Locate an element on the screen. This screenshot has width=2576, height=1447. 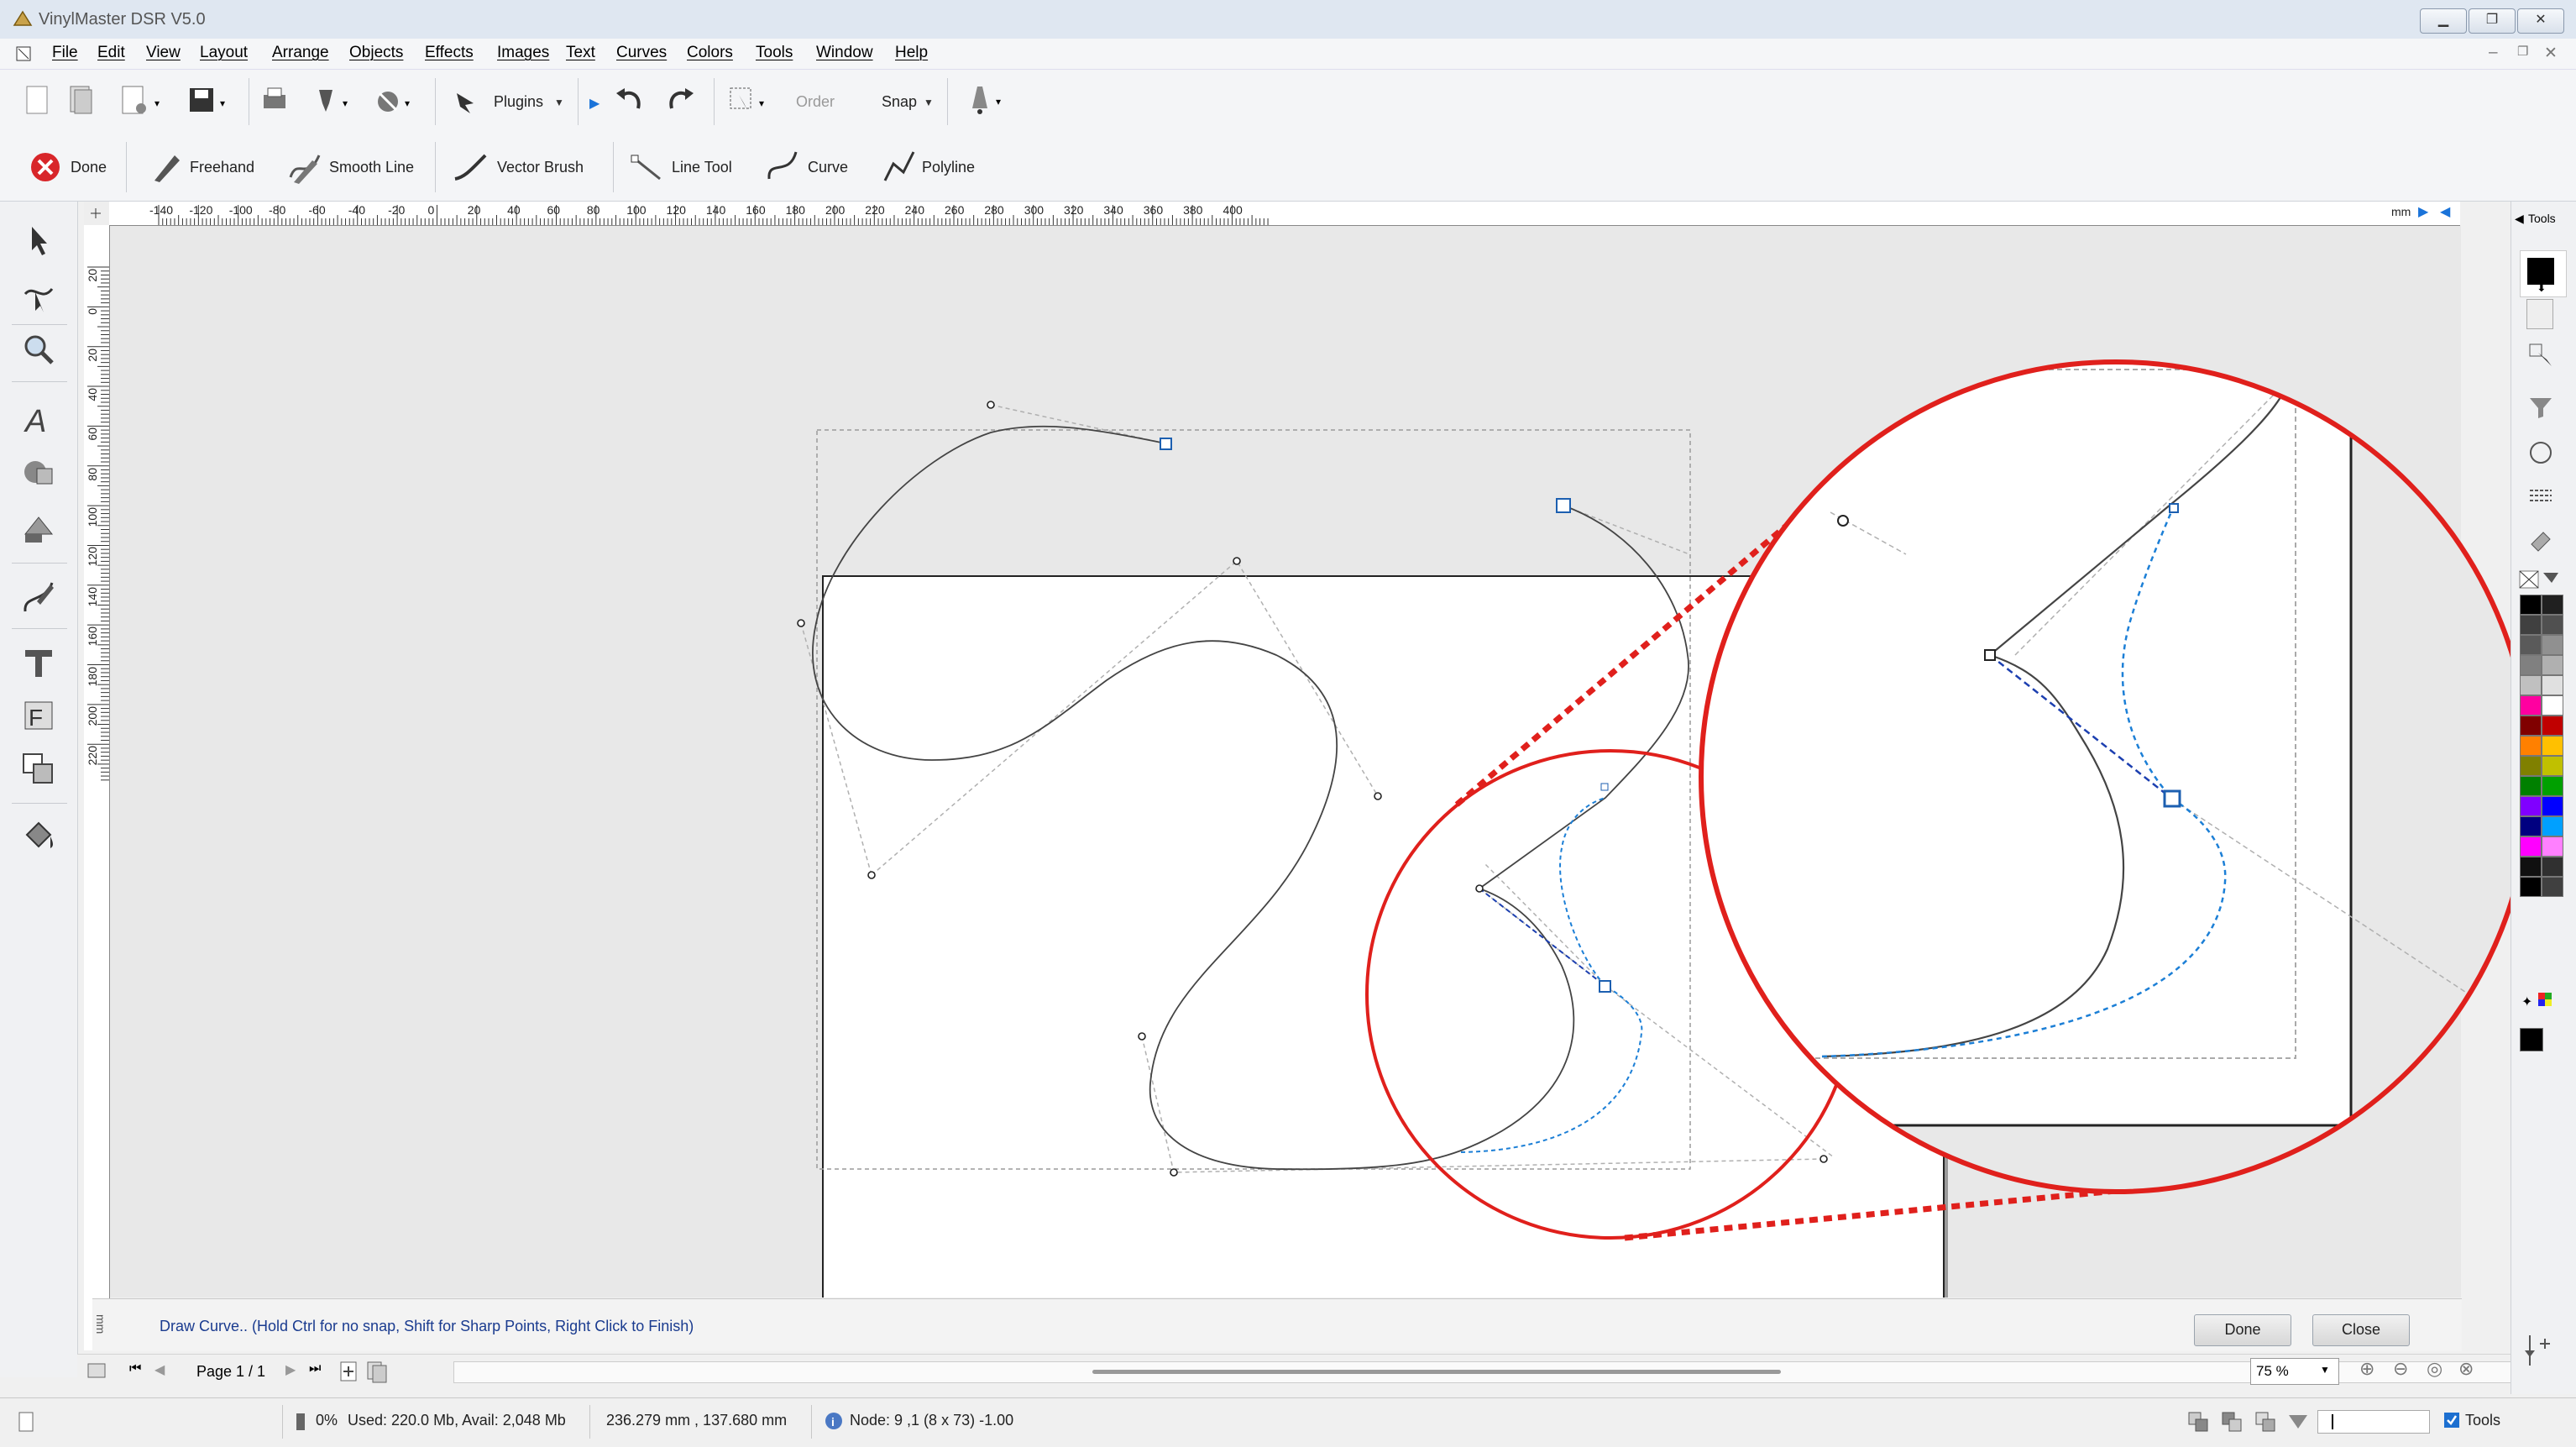
plugins-label: Plugins is located at coordinates (518, 102).